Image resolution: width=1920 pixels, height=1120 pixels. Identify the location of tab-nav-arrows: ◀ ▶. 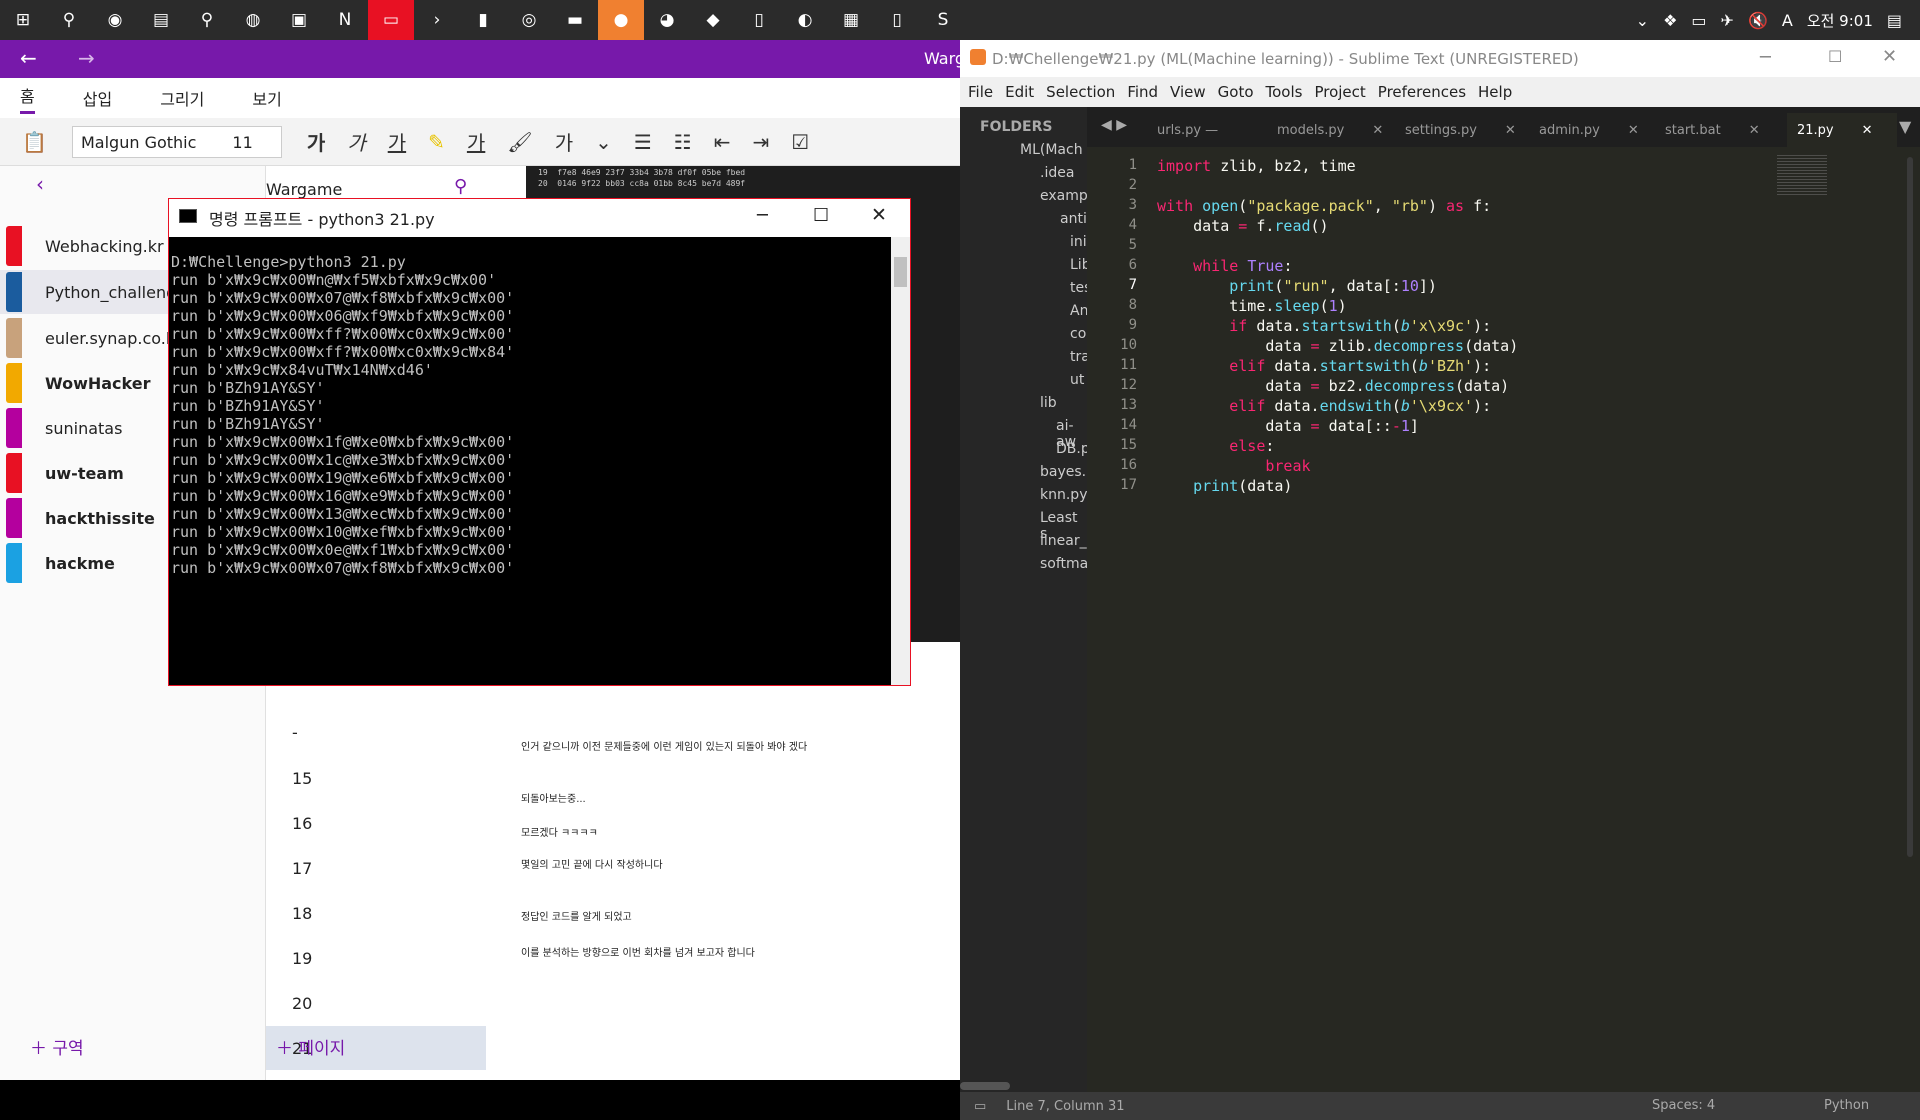
(1114, 125).